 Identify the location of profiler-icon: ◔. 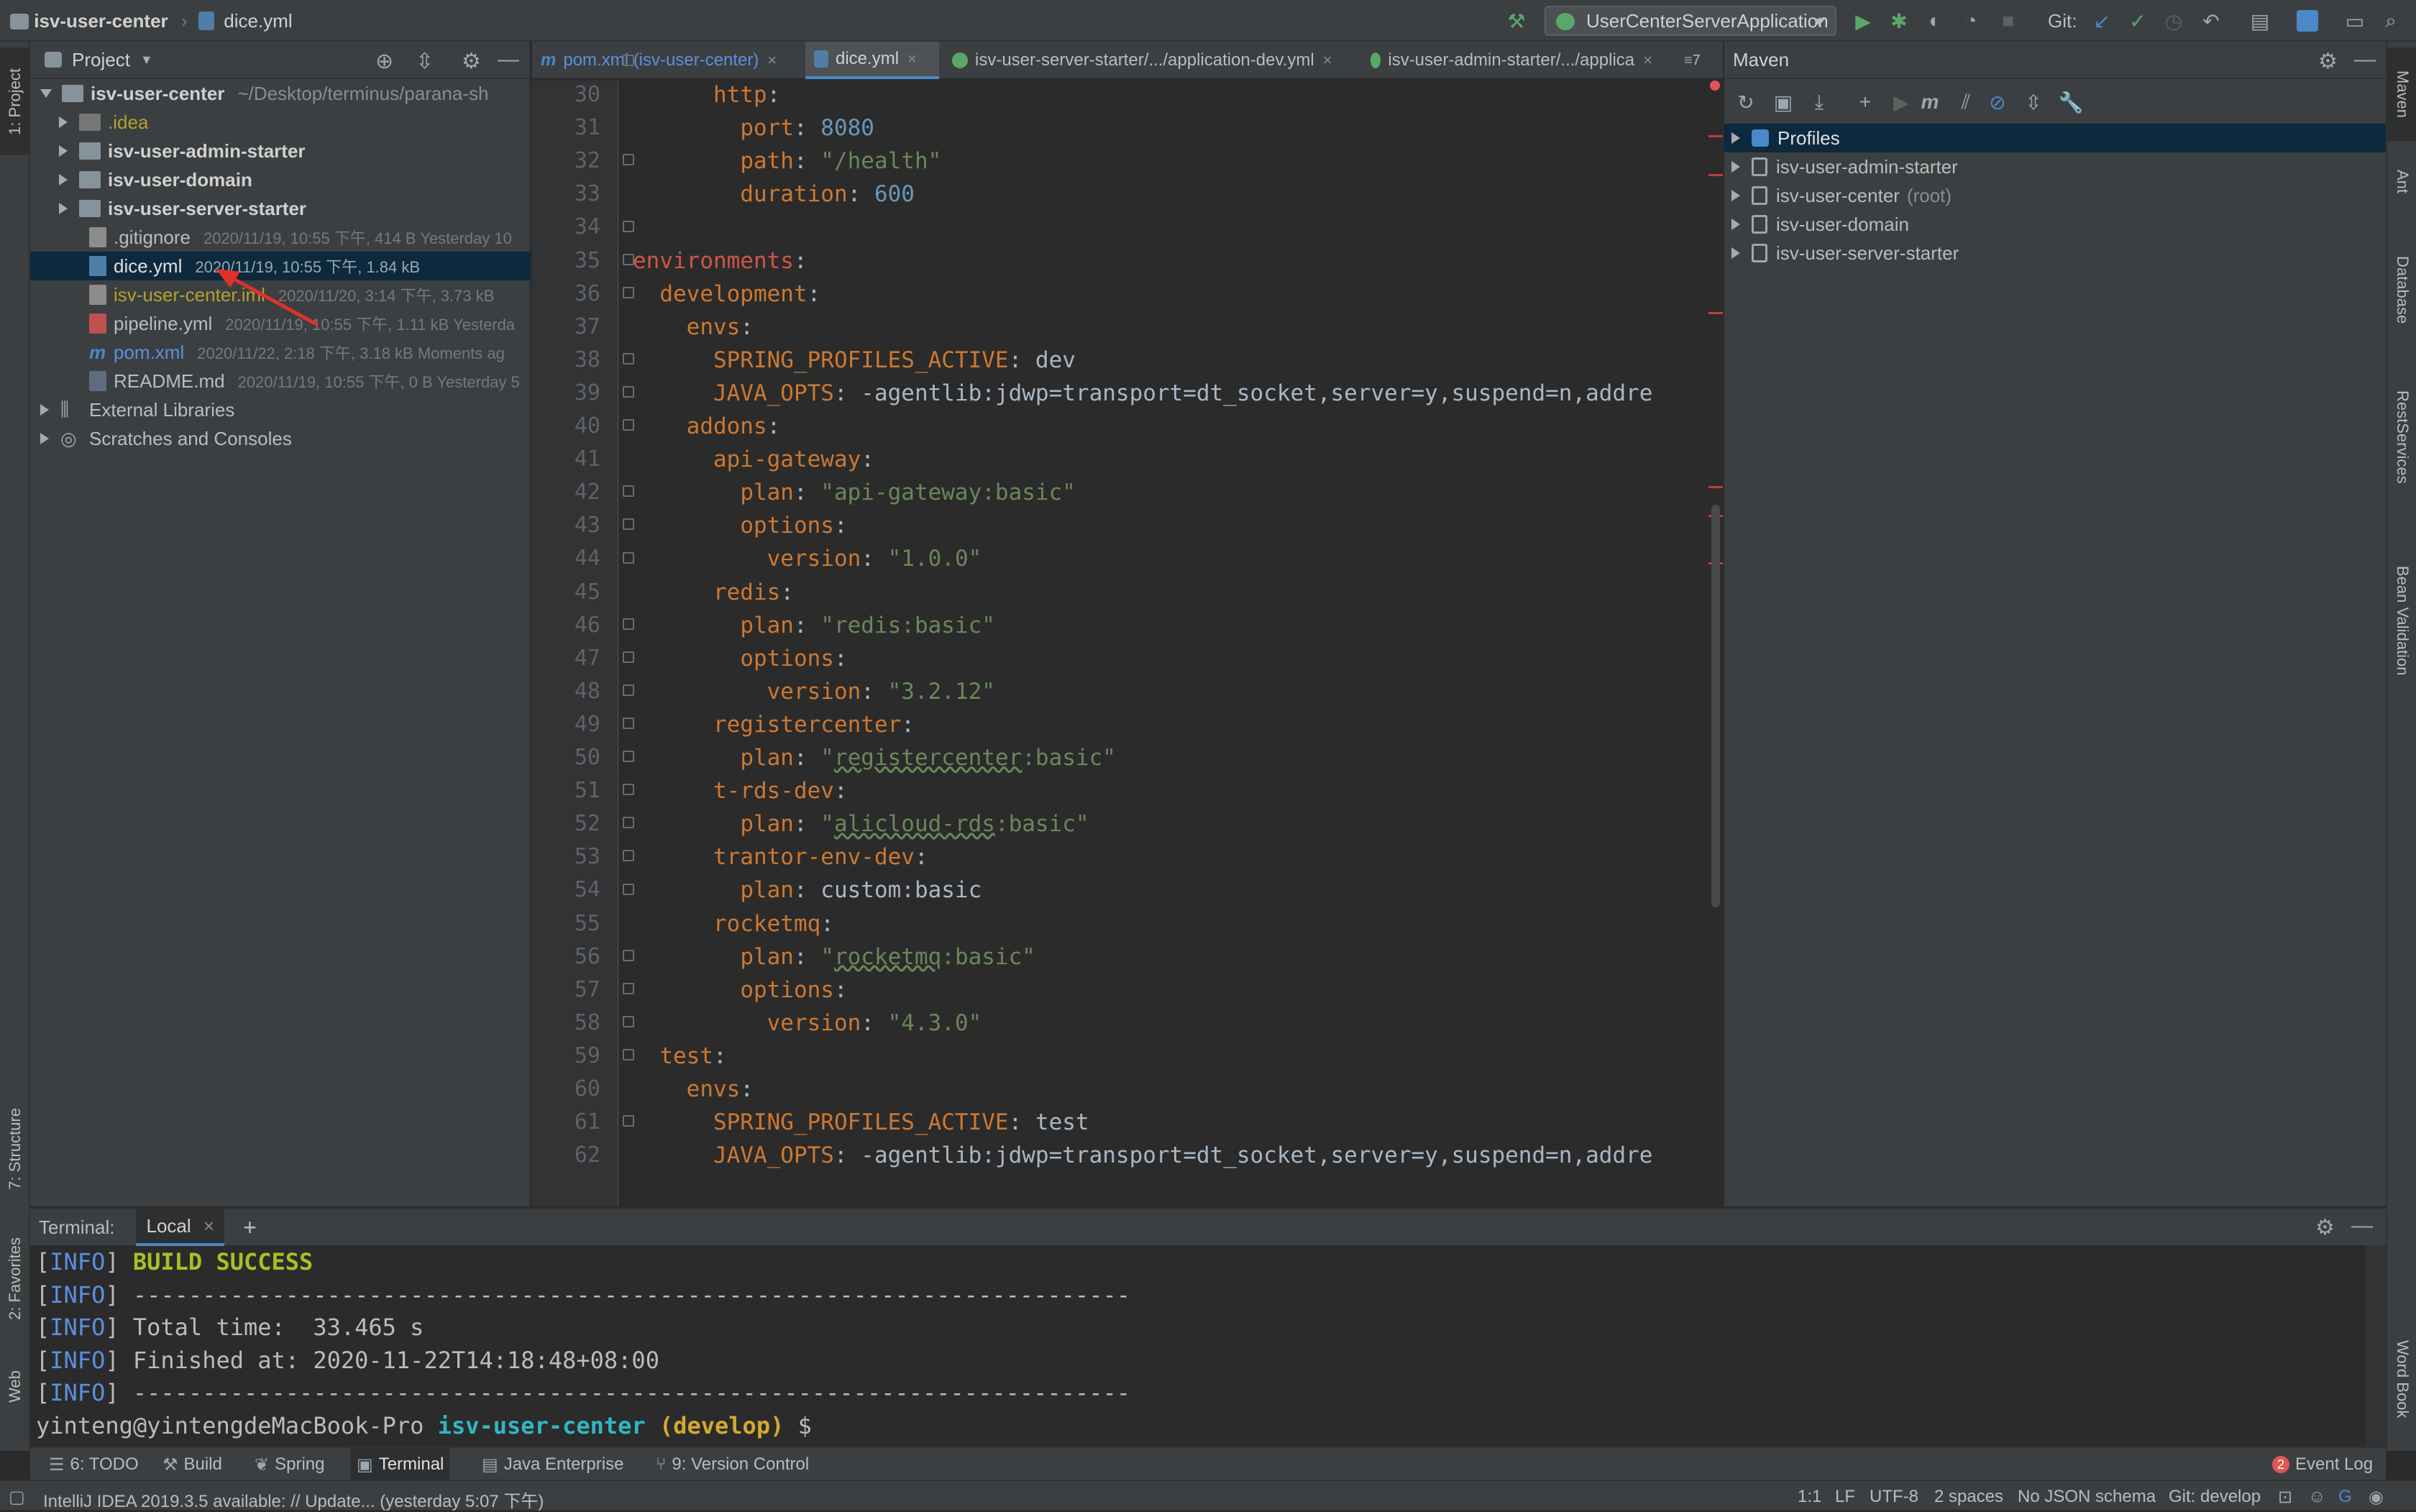
(1971, 21).